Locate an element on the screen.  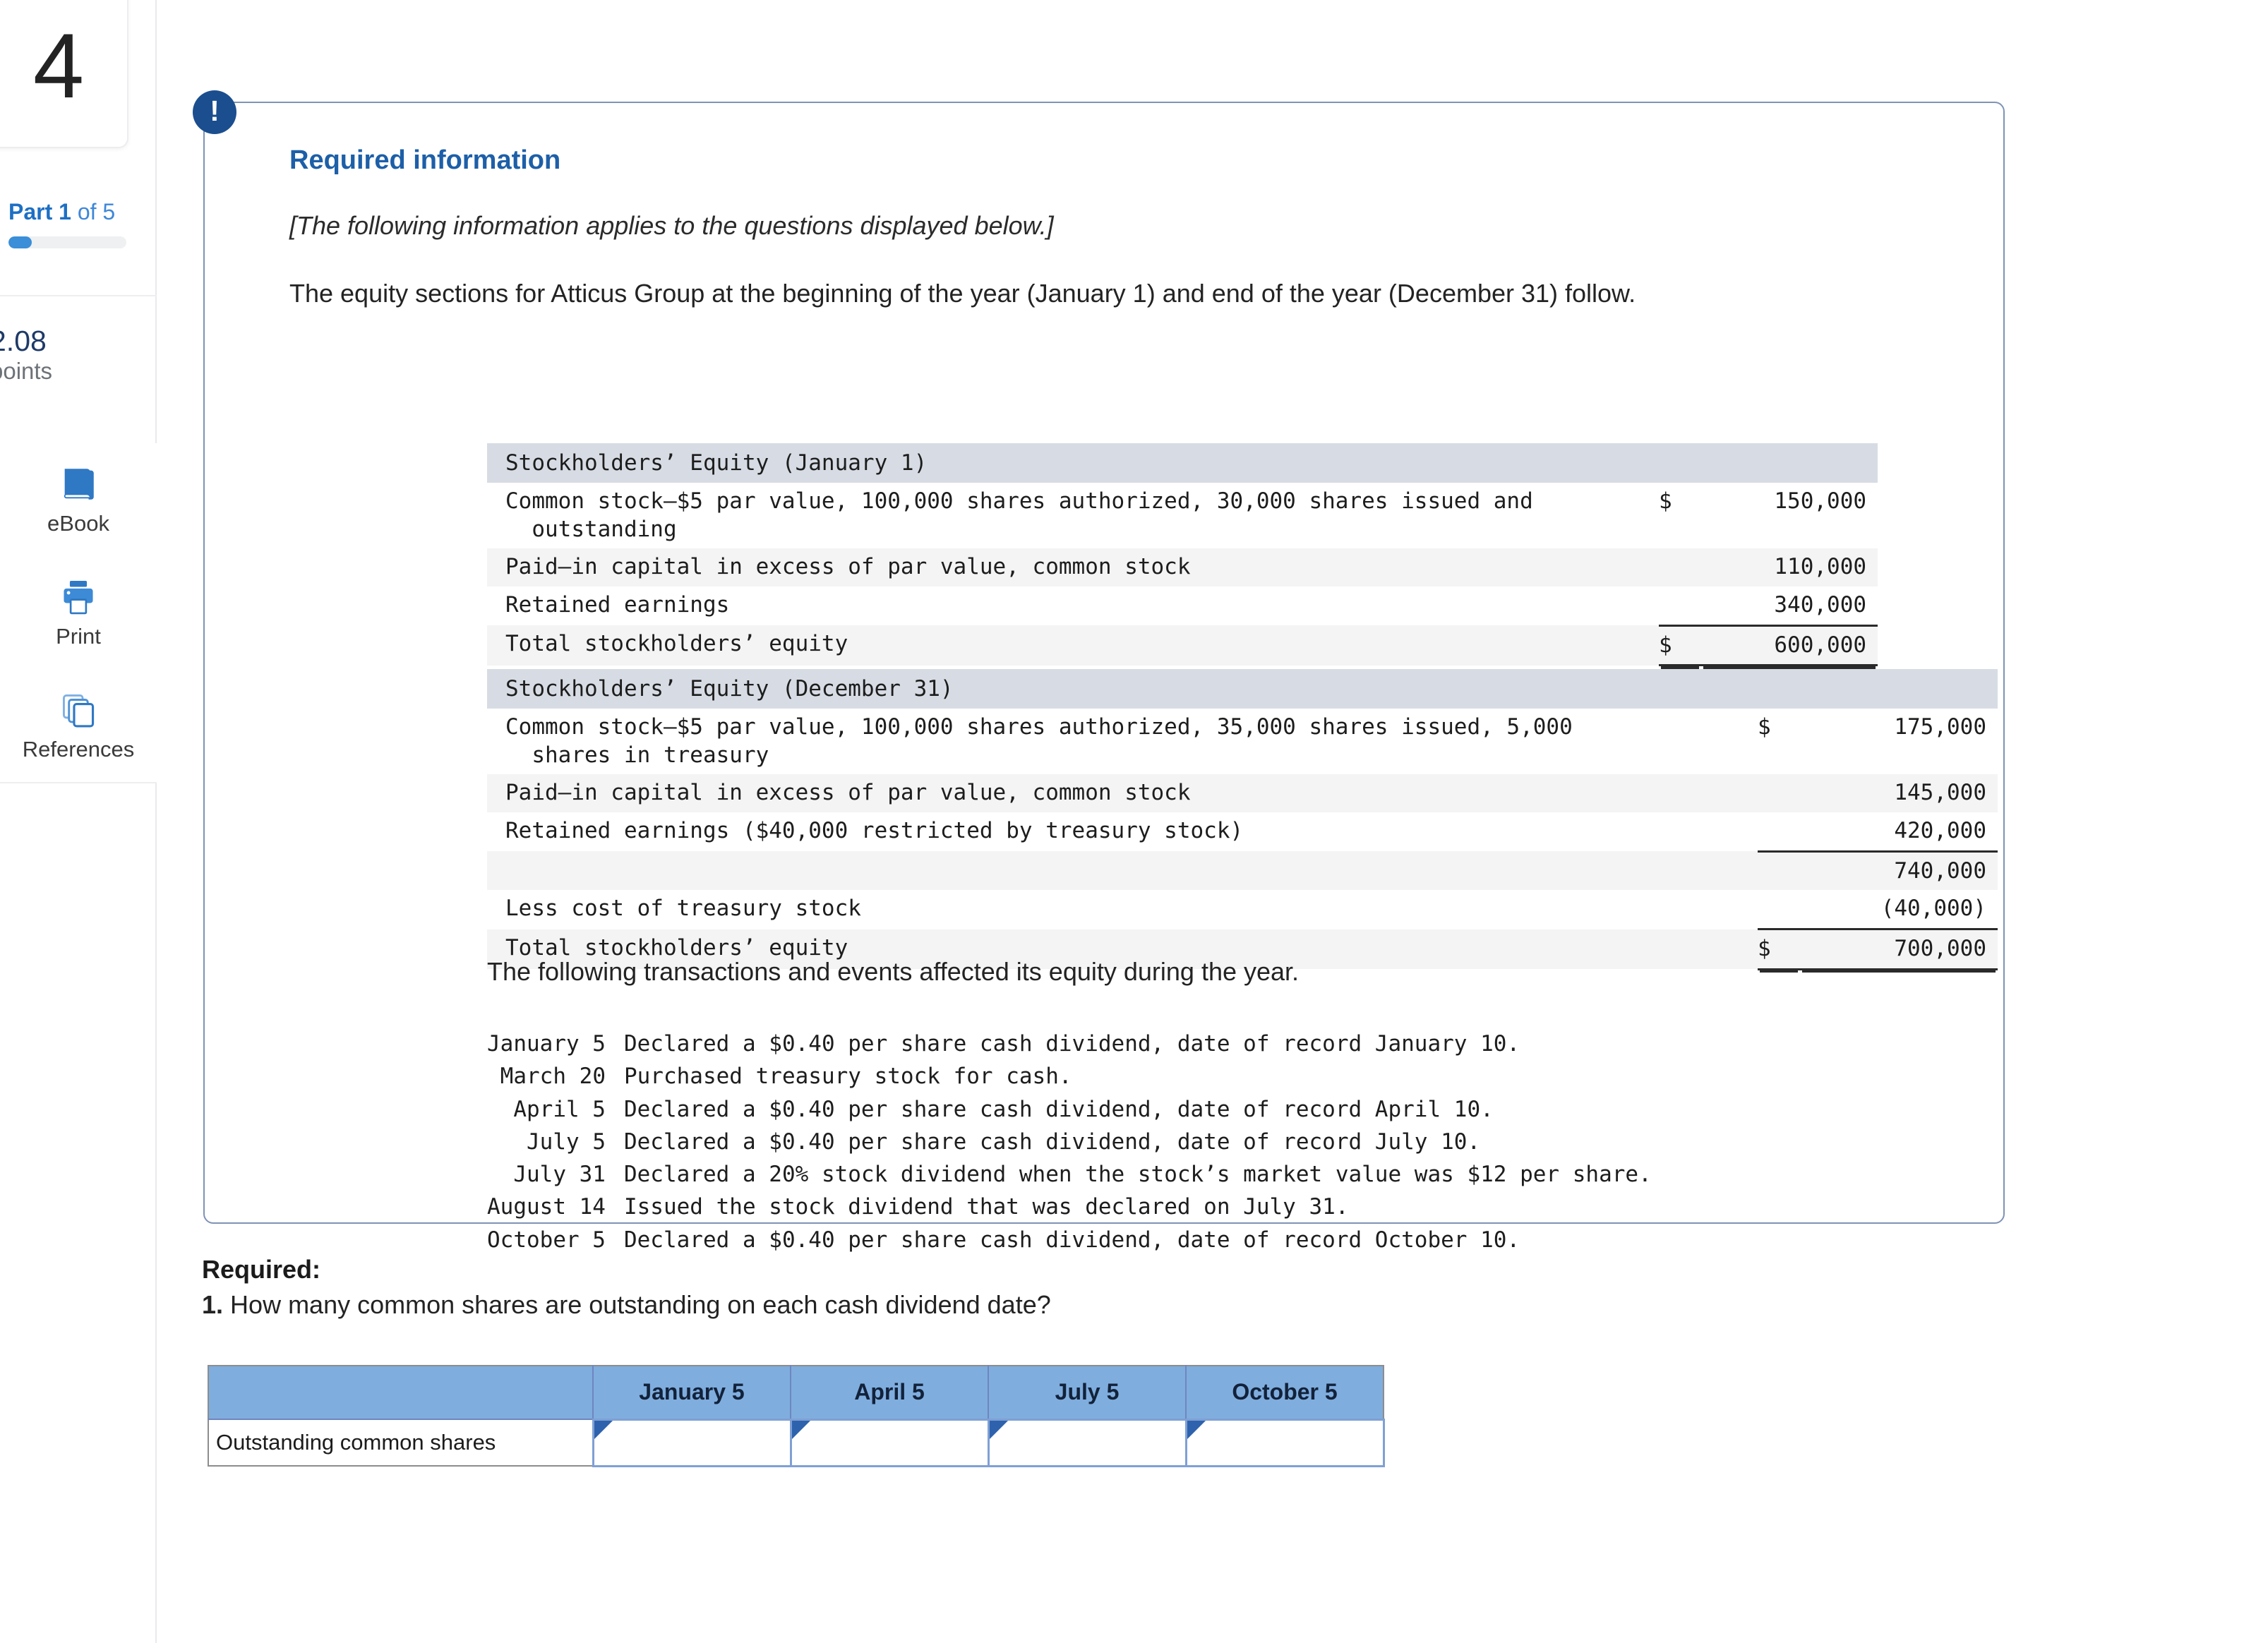
part-label: Part 1 of 5 is located at coordinates (82, 212).